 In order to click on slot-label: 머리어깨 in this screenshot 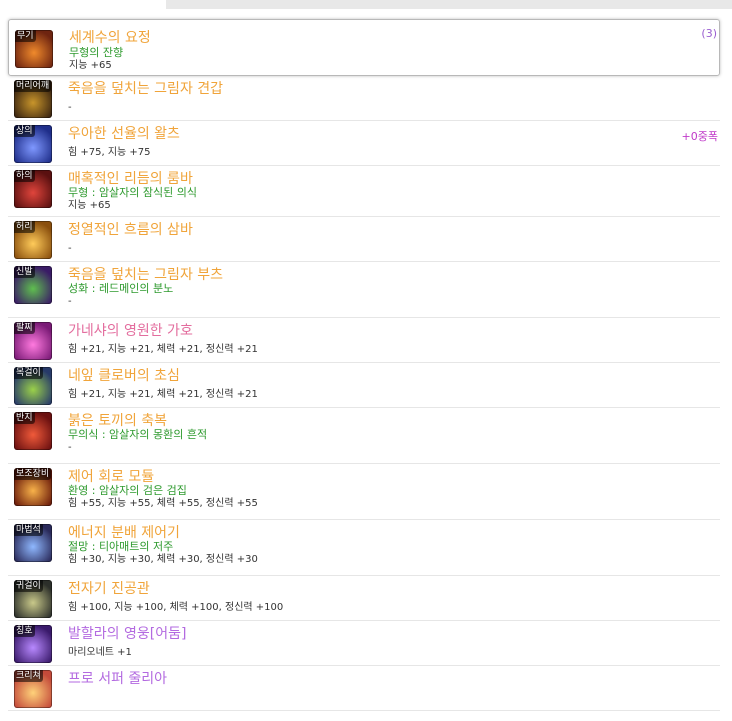, I will do `click(33, 86)`.